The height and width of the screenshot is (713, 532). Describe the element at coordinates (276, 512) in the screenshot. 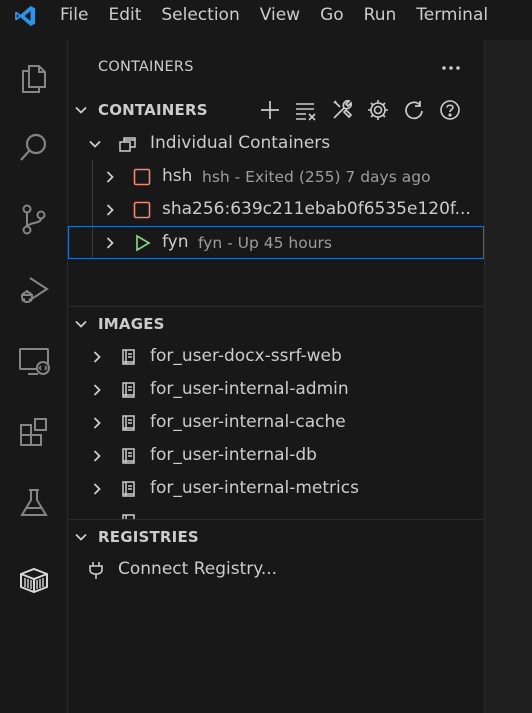

I see `image-item-clipped` at that location.